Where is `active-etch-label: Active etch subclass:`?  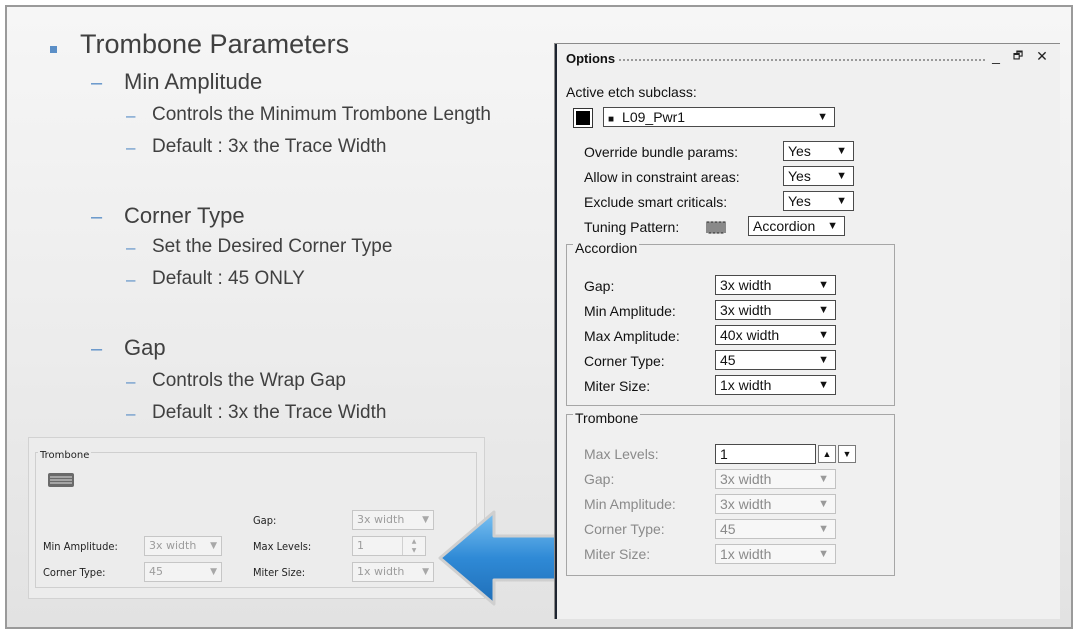
active-etch-label: Active etch subclass: is located at coordinates (631, 92).